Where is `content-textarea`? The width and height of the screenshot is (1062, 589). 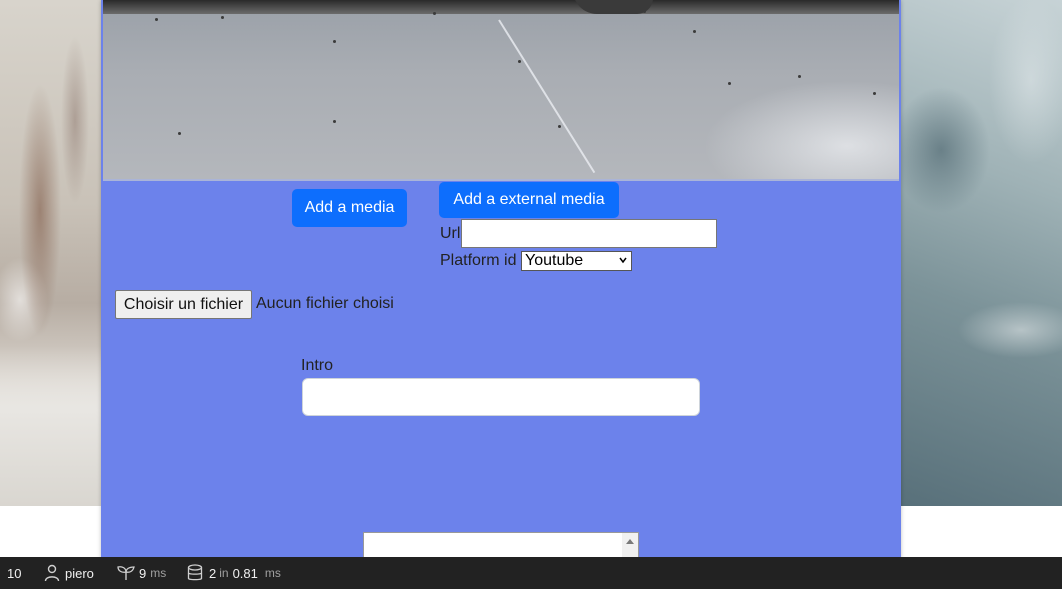 content-textarea is located at coordinates (501, 546).